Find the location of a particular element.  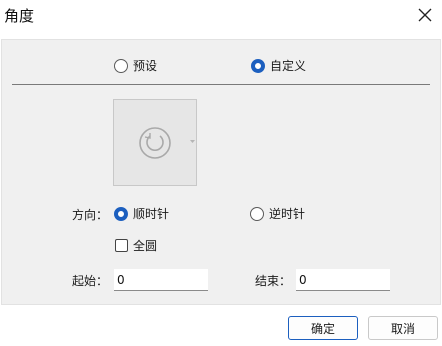

custom-radio: 自定义 is located at coordinates (278, 65).